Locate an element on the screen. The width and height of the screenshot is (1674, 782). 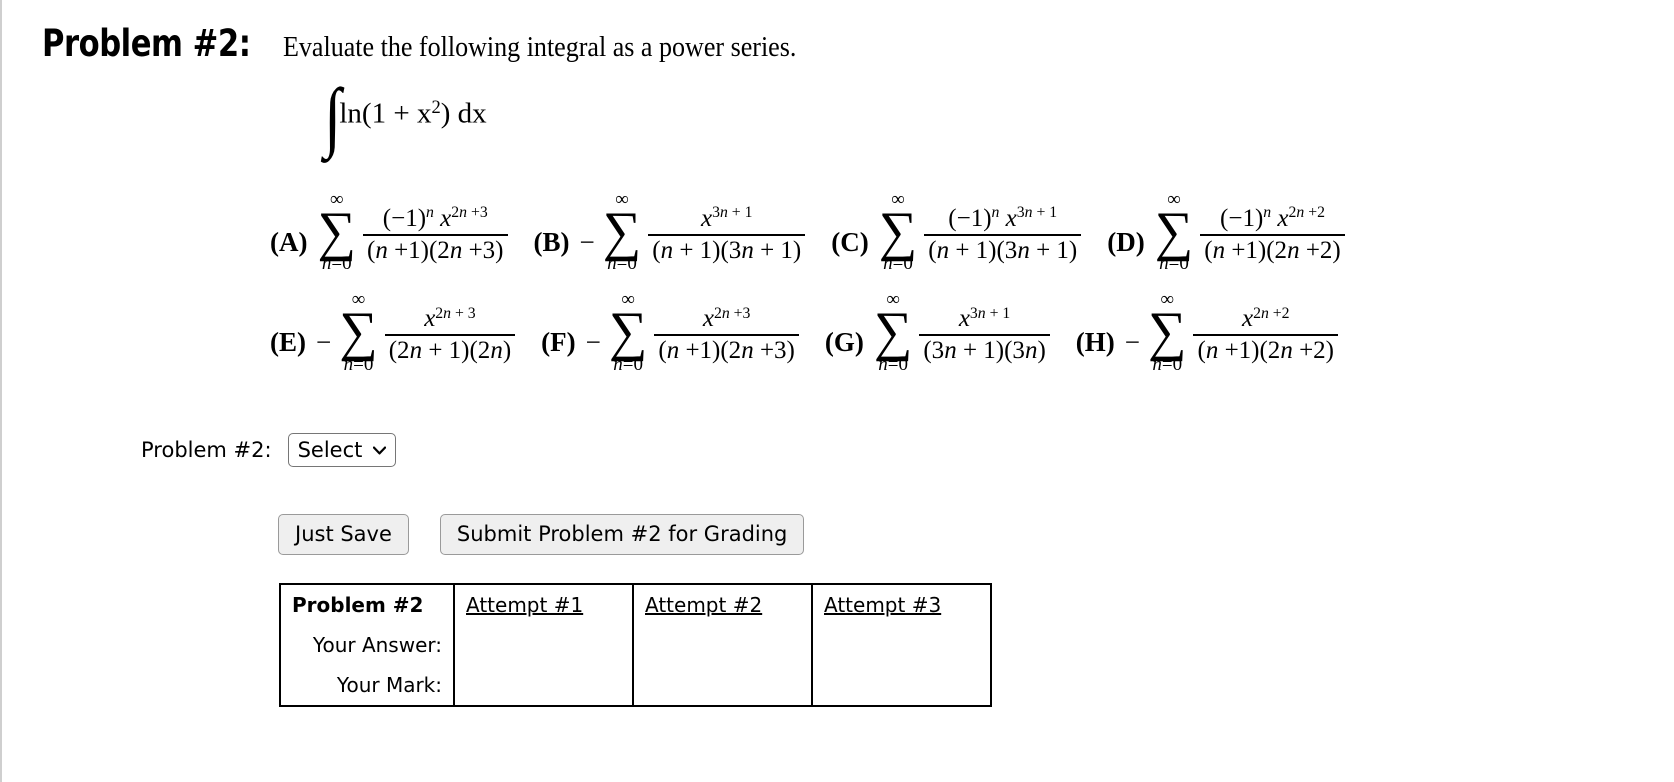
table-row: Your Mark: is located at coordinates (635, 686).